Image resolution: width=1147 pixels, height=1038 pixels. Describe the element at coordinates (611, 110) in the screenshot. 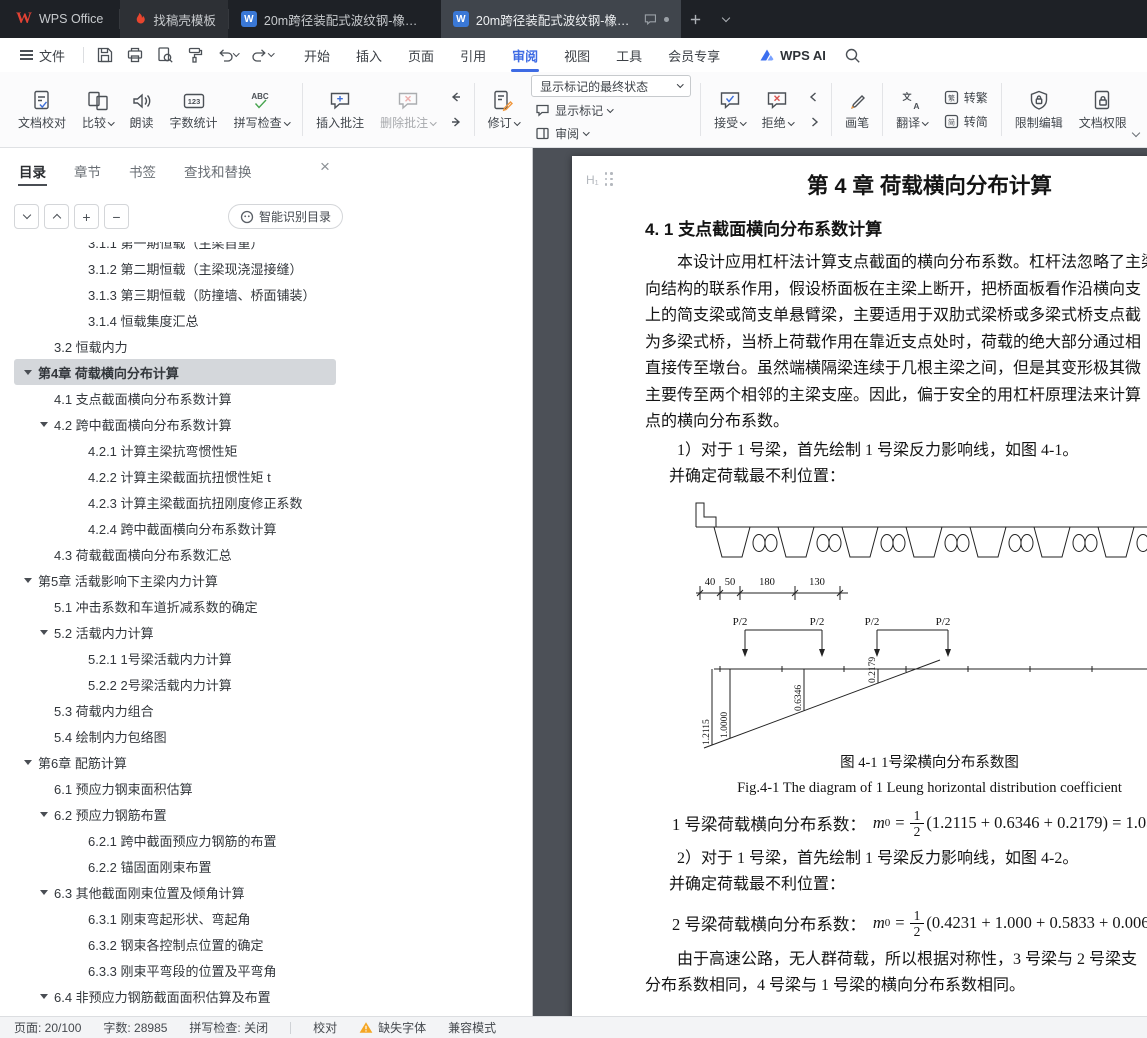

I see `show-markup-button: 显示标记` at that location.